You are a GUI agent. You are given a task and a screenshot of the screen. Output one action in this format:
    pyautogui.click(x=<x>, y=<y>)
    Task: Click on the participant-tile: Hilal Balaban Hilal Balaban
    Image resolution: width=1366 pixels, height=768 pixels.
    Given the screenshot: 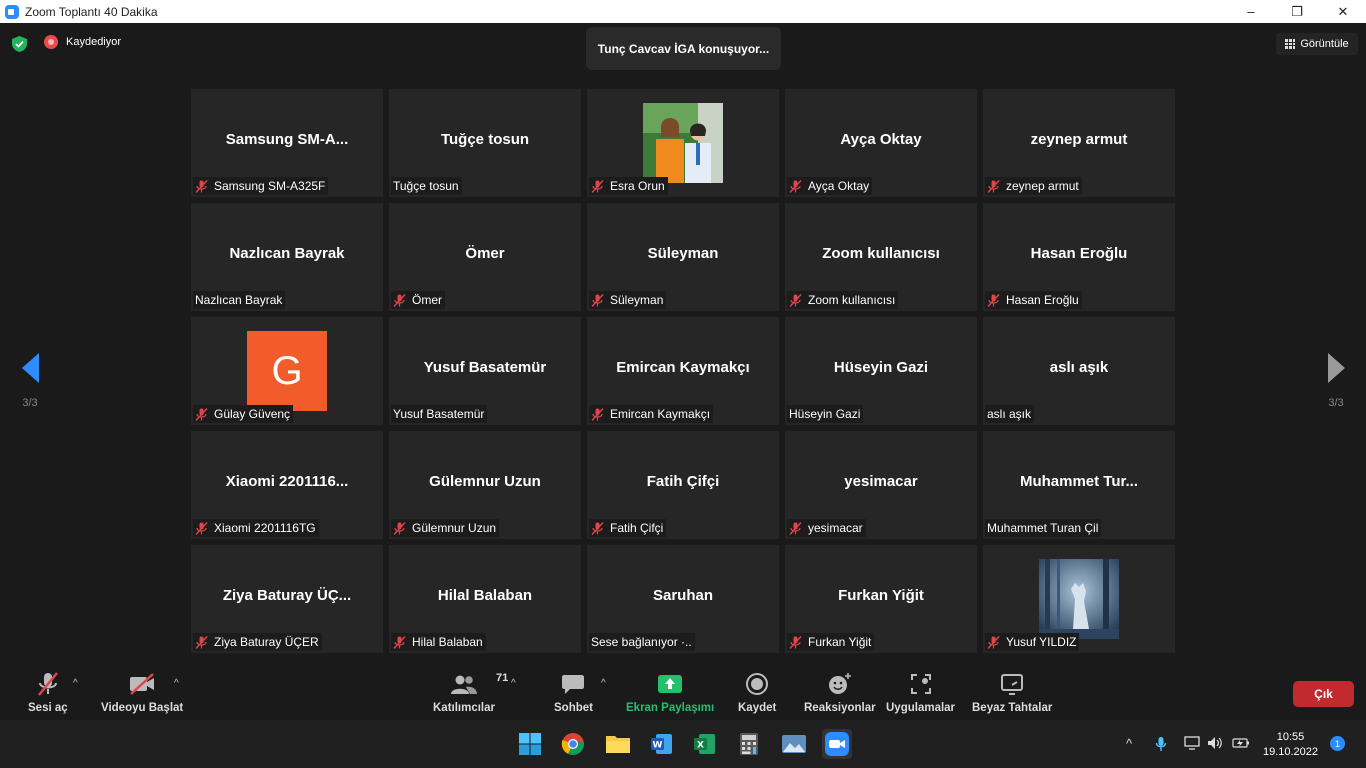 What is the action you would take?
    pyautogui.click(x=485, y=599)
    